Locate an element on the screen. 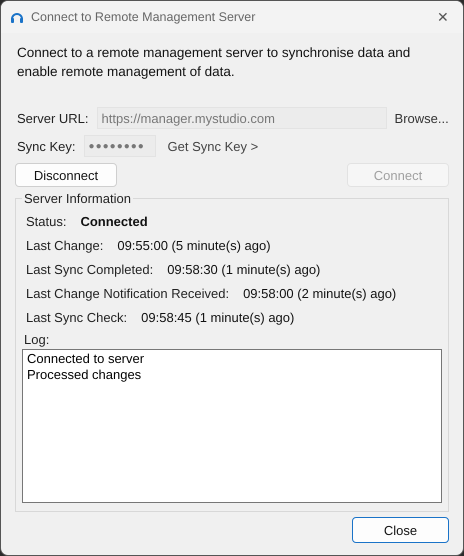 The height and width of the screenshot is (556, 464). time-value: 09:55:00 (5 minute(s) ago) is located at coordinates (194, 245).